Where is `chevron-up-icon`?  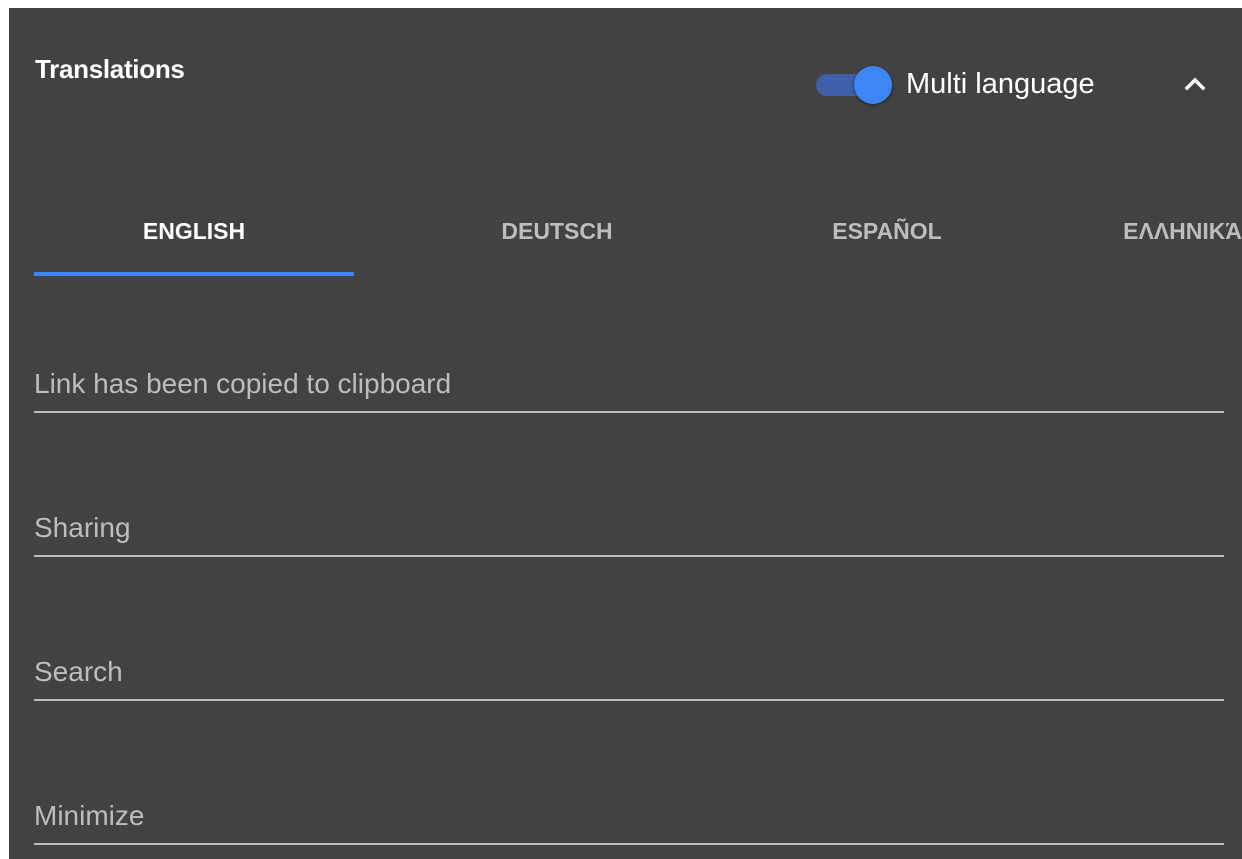 chevron-up-icon is located at coordinates (1195, 84).